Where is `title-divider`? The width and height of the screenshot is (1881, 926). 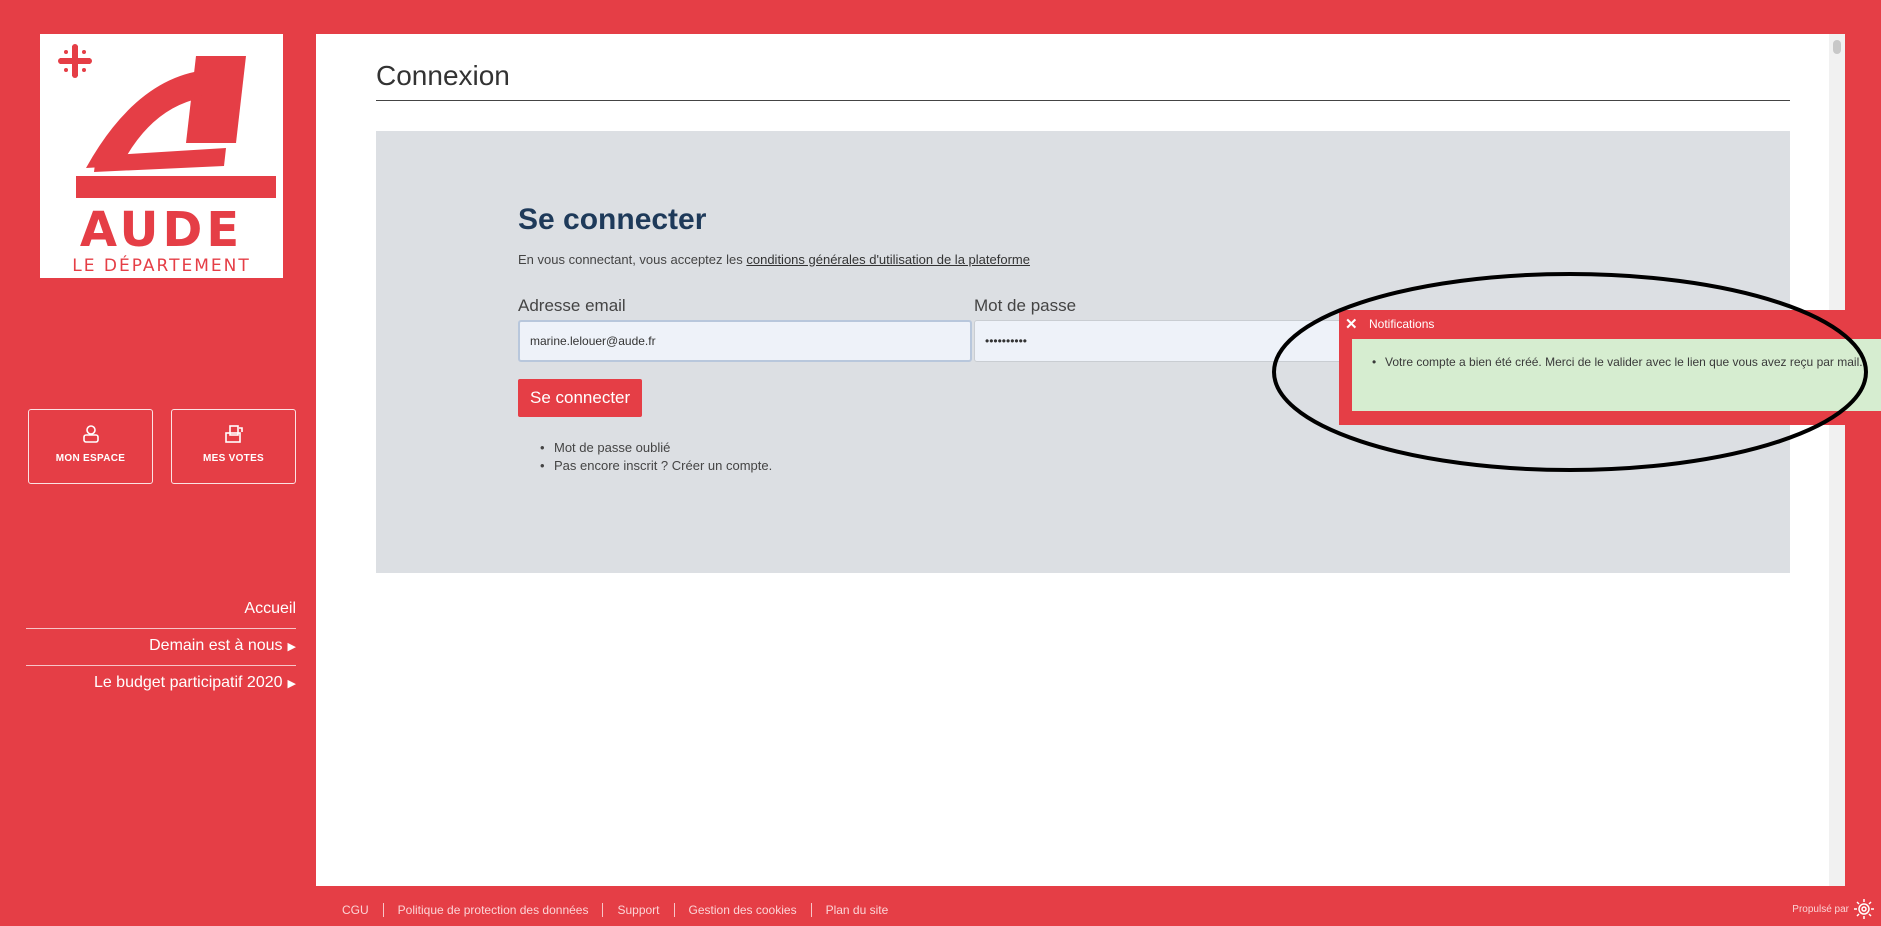
title-divider is located at coordinates (1083, 100).